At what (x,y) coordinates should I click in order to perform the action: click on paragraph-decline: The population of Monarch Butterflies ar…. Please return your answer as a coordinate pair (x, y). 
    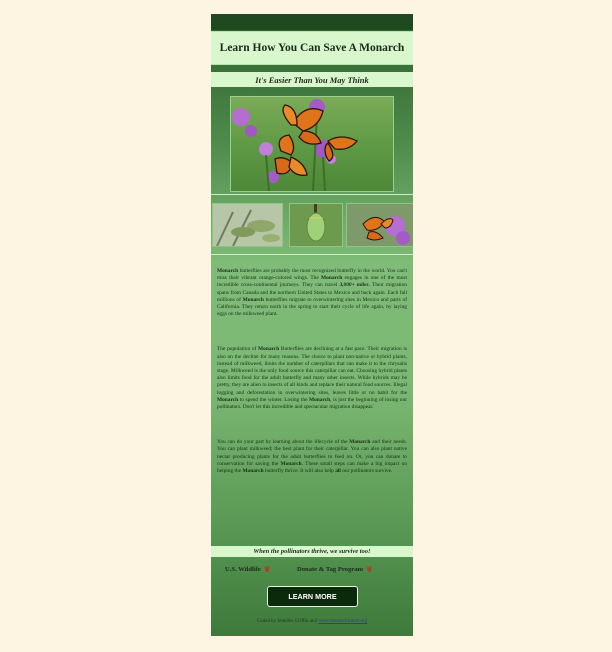
    Looking at the image, I should click on (312, 378).